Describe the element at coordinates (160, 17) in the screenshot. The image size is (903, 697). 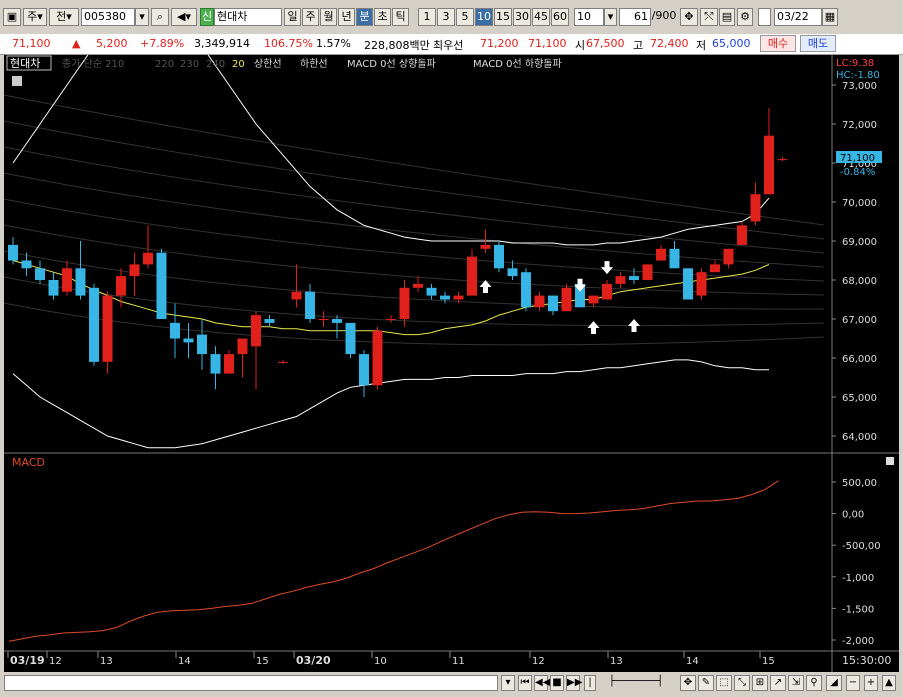
I see `search-icon: ⌕` at that location.